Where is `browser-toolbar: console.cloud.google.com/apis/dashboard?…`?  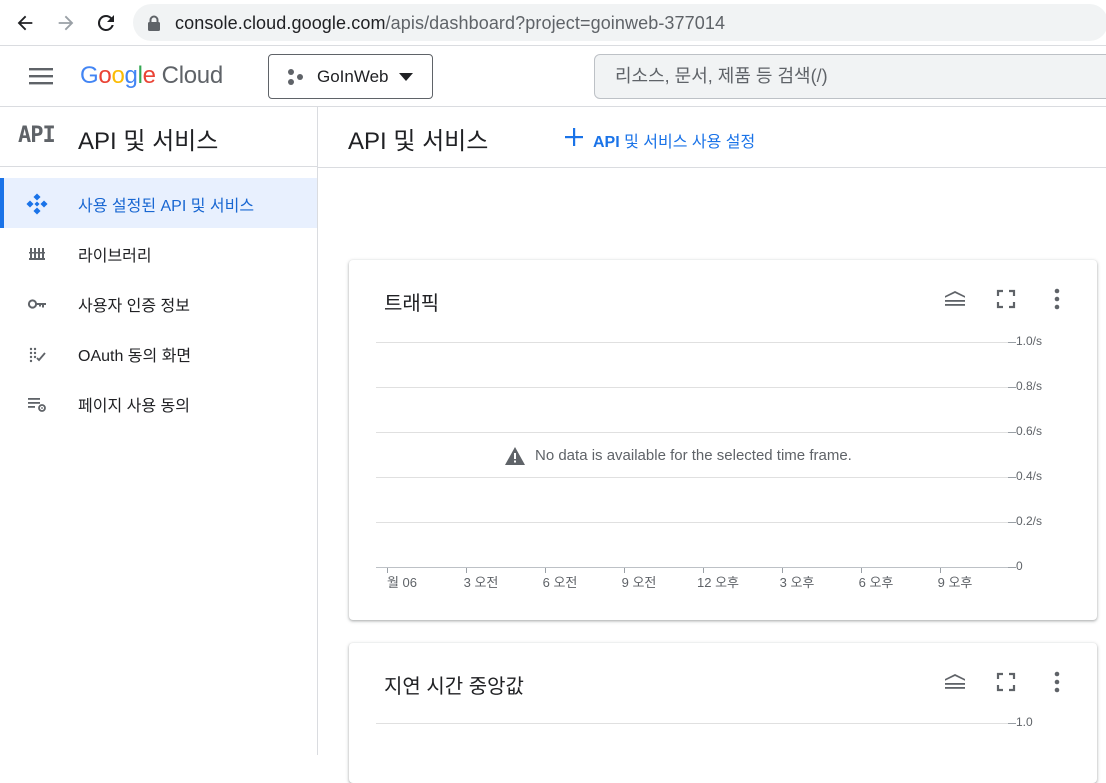 browser-toolbar: console.cloud.google.com/apis/dashboard?… is located at coordinates (553, 23).